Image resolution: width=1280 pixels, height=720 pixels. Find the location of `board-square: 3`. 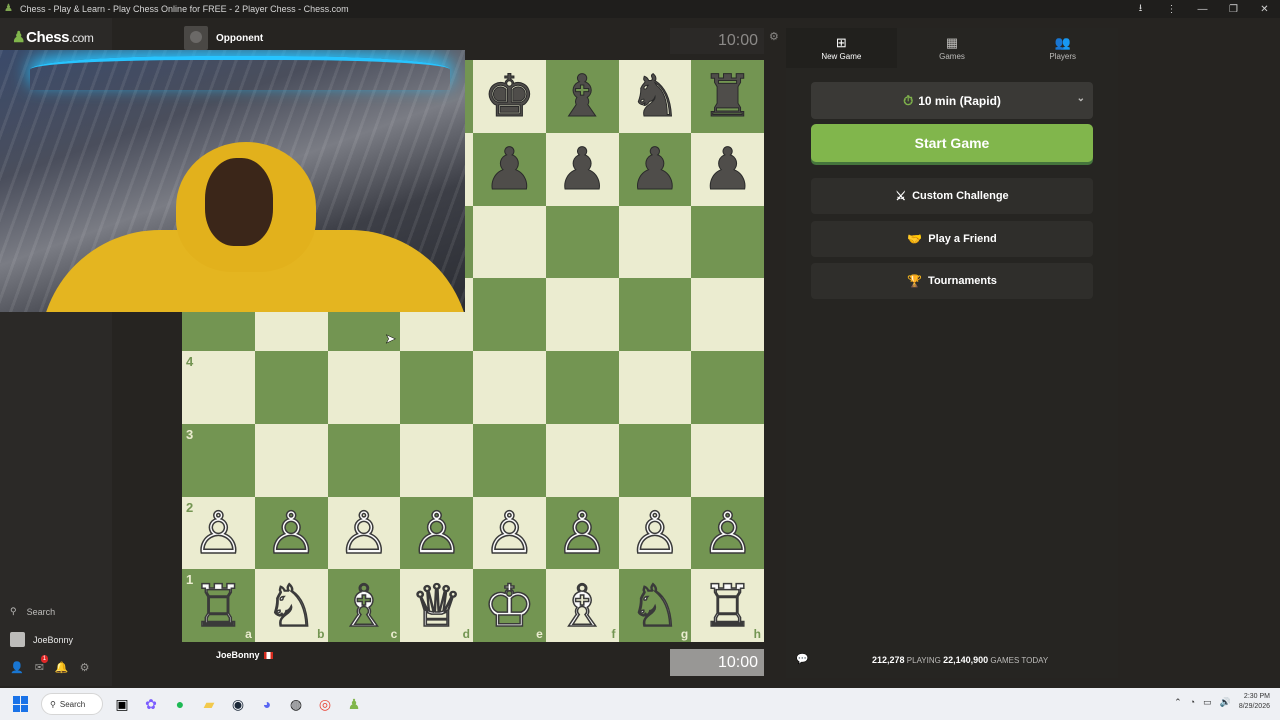

board-square: 3 is located at coordinates (218, 460).